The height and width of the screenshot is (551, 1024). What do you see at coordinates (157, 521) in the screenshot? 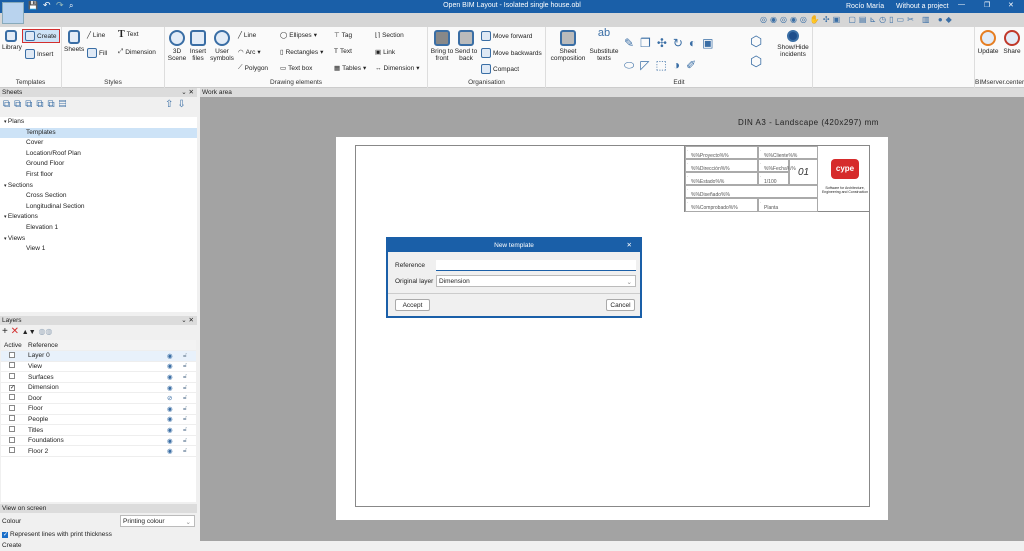
I see `colour-select: Printing colour ⌄` at bounding box center [157, 521].